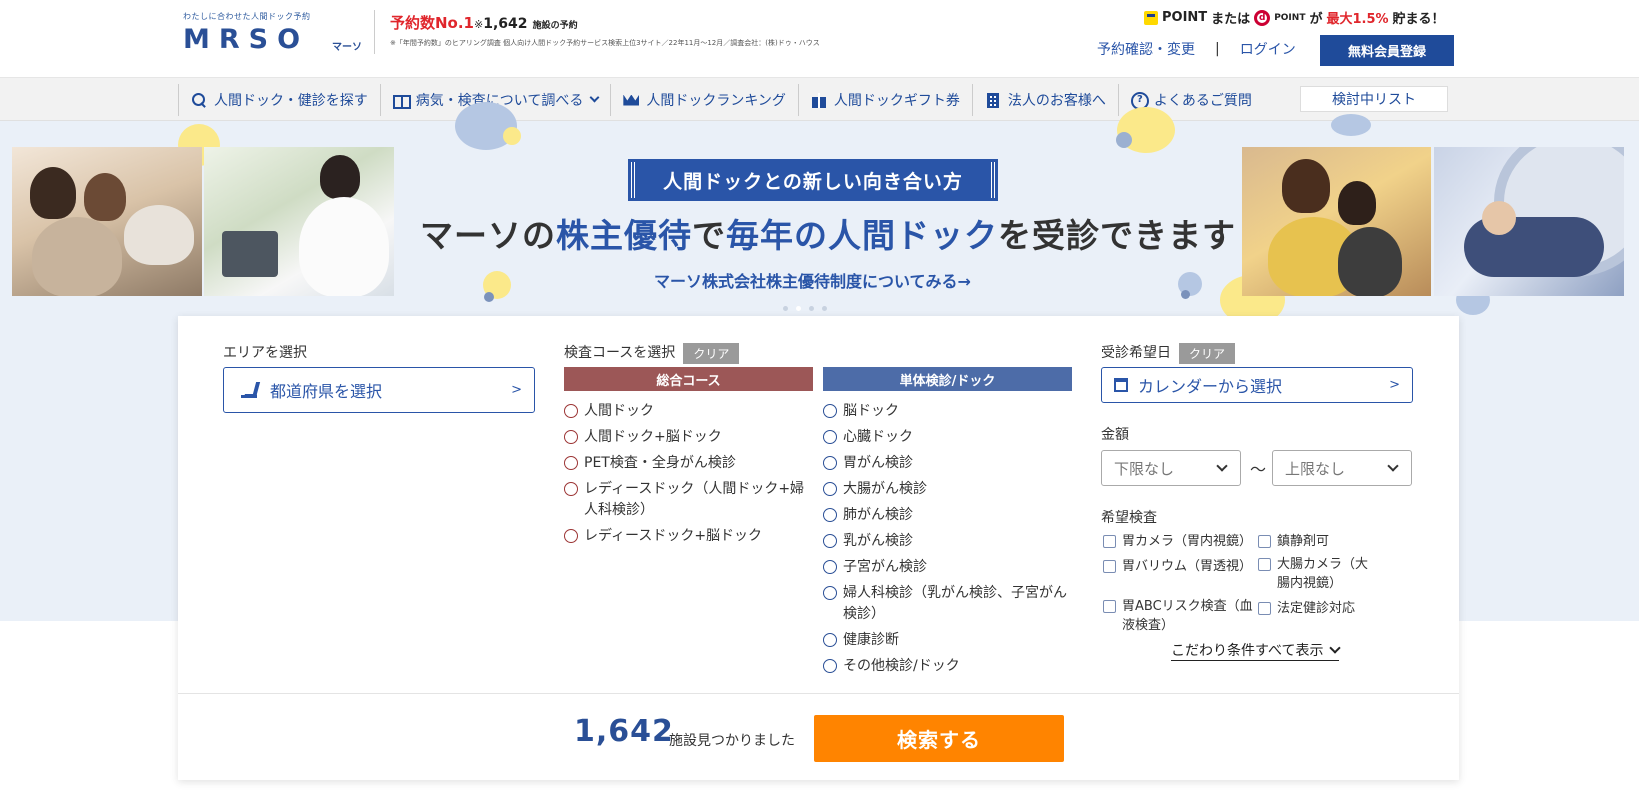  I want to click on price-max-value: 上限なし, so click(1315, 468).